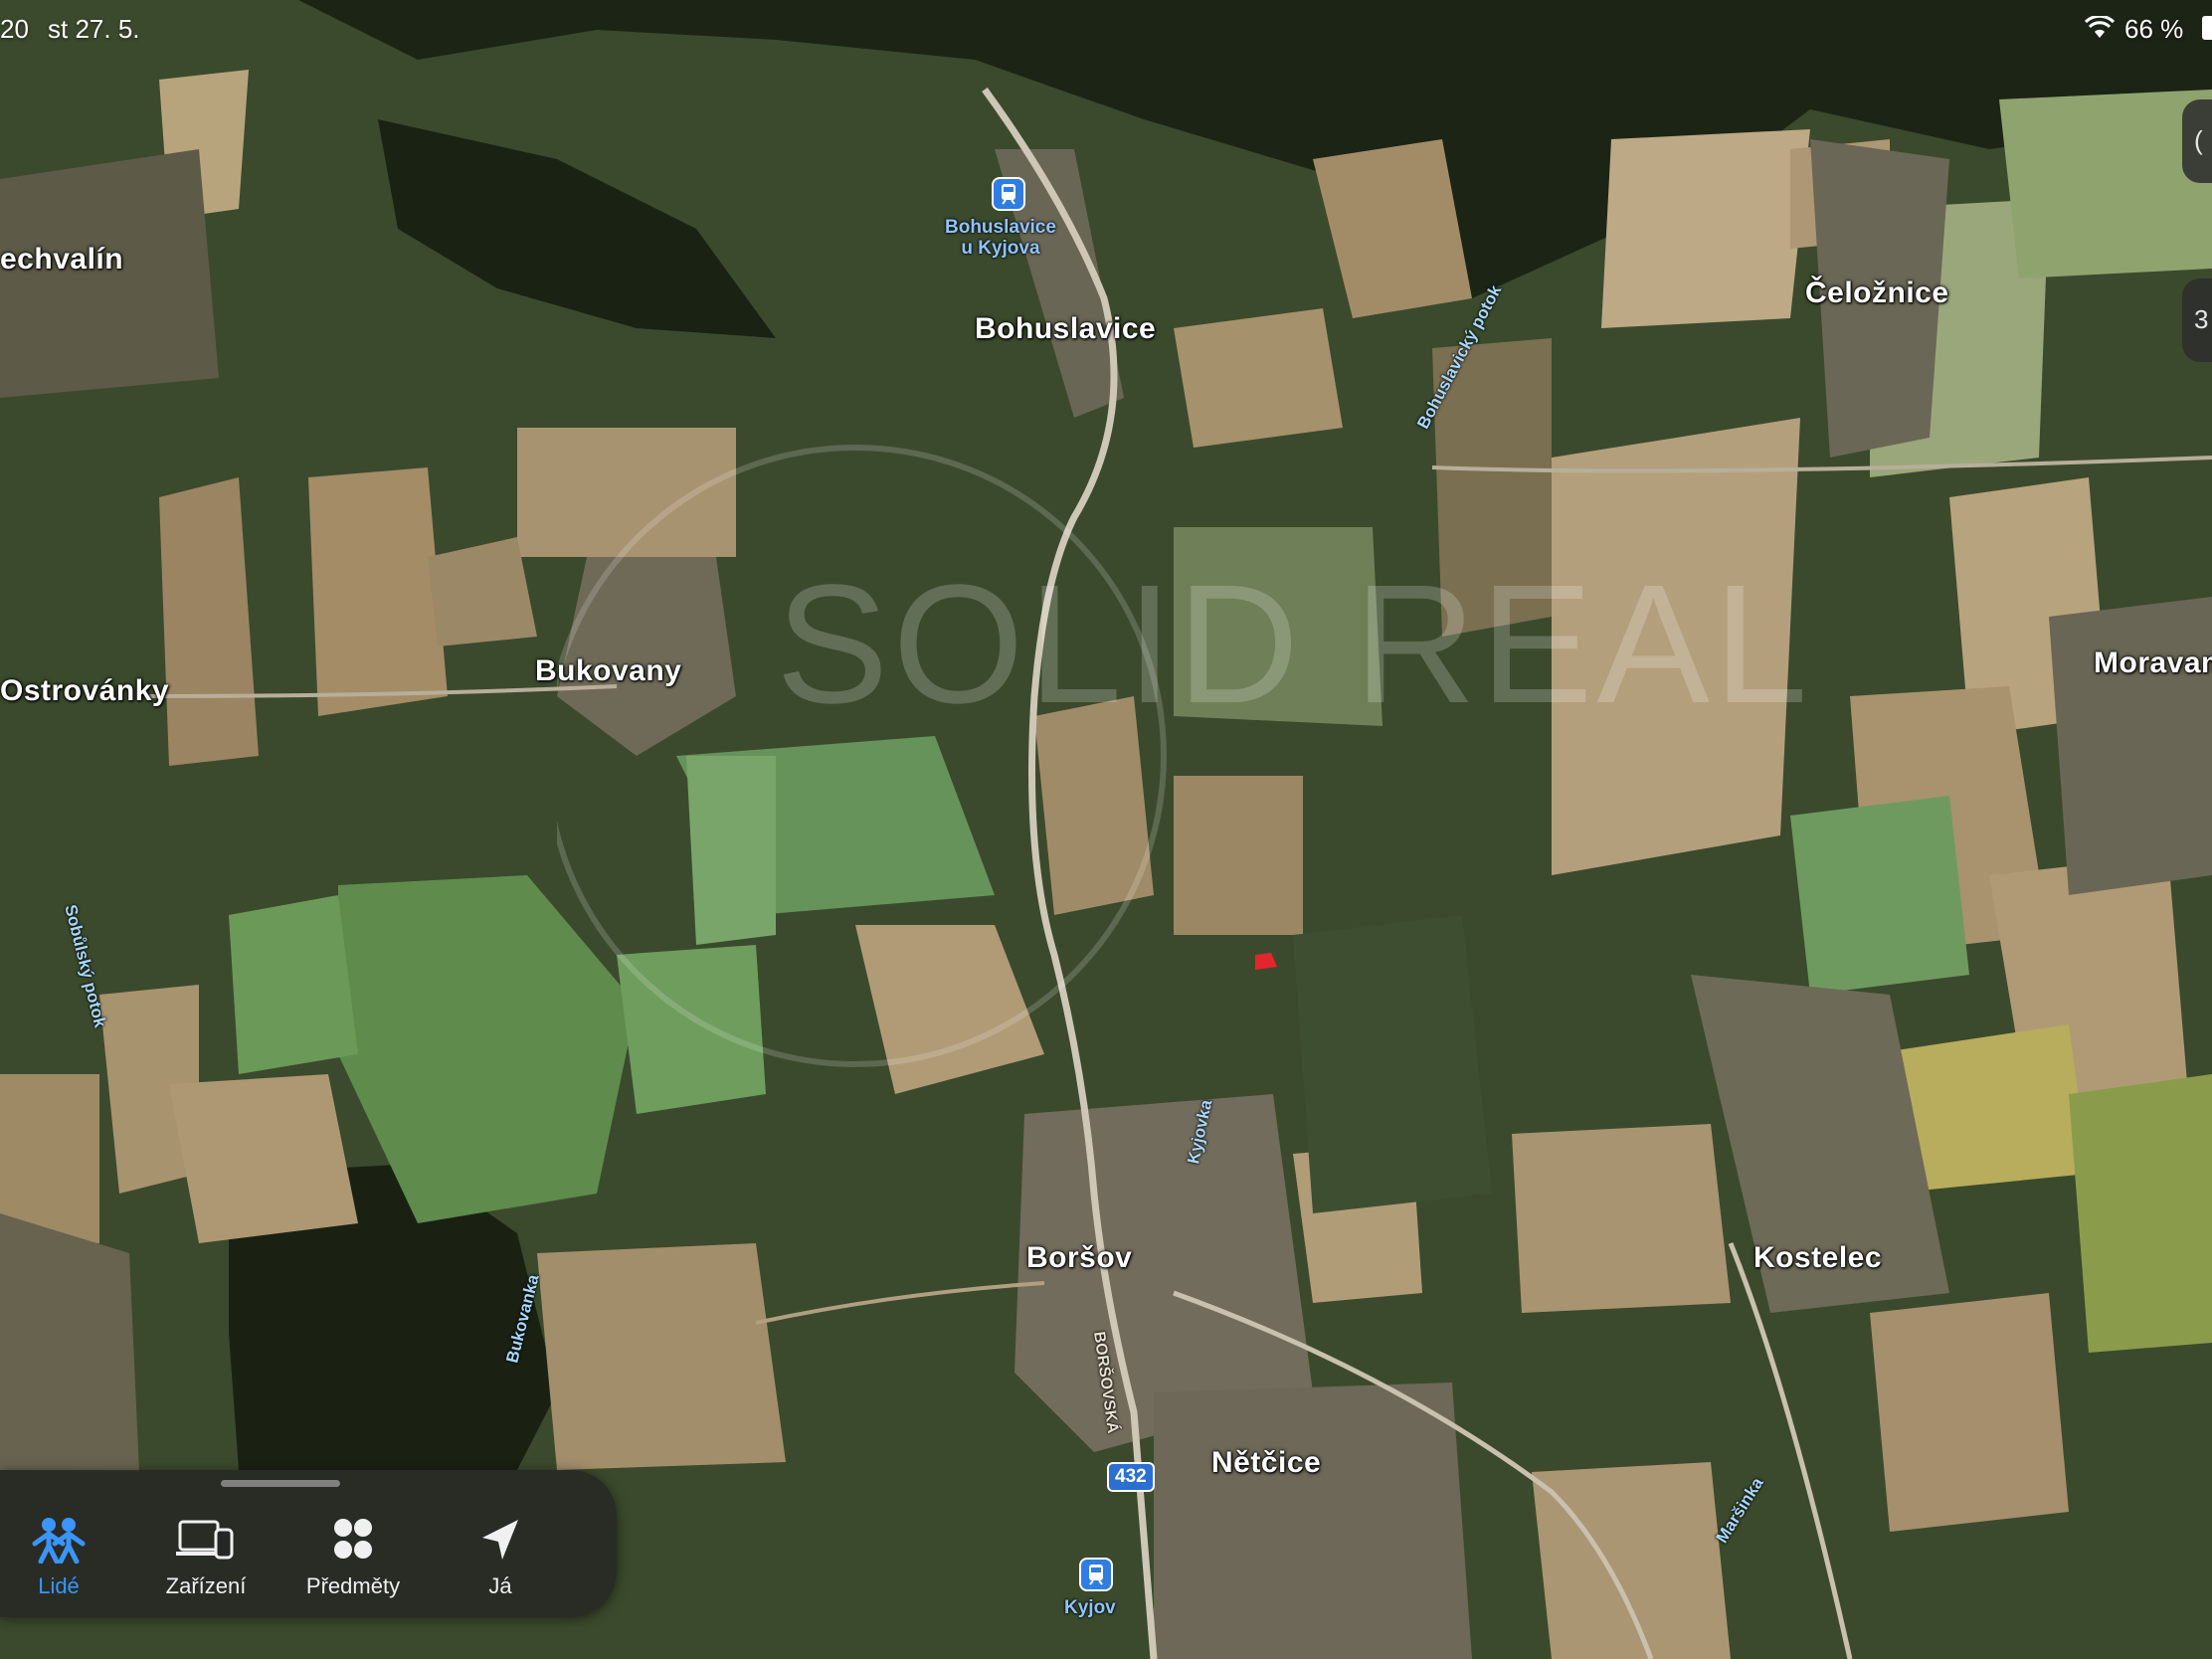 The image size is (2212, 1659). What do you see at coordinates (14, 29) in the screenshot?
I see `status-time: 20` at bounding box center [14, 29].